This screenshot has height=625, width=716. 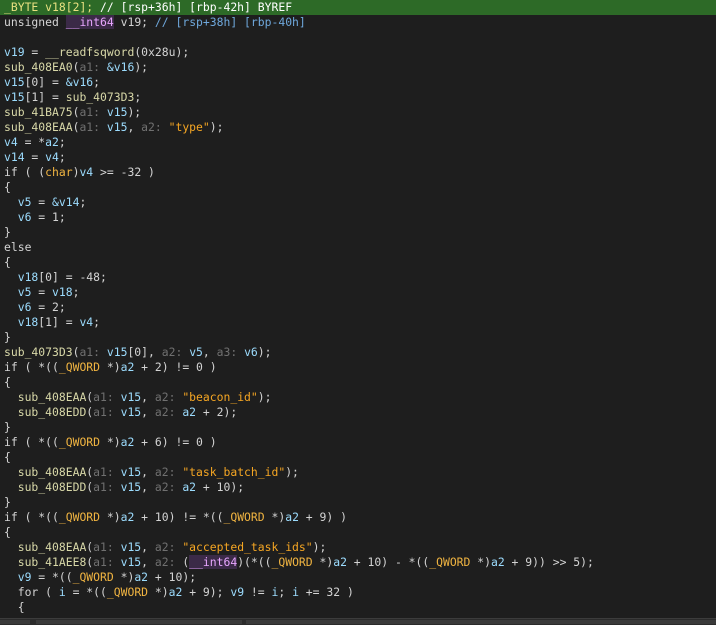 I want to click on code-line: if ( *((_QWORD *)a2 + 6) != 0 ), so click(x=358, y=442).